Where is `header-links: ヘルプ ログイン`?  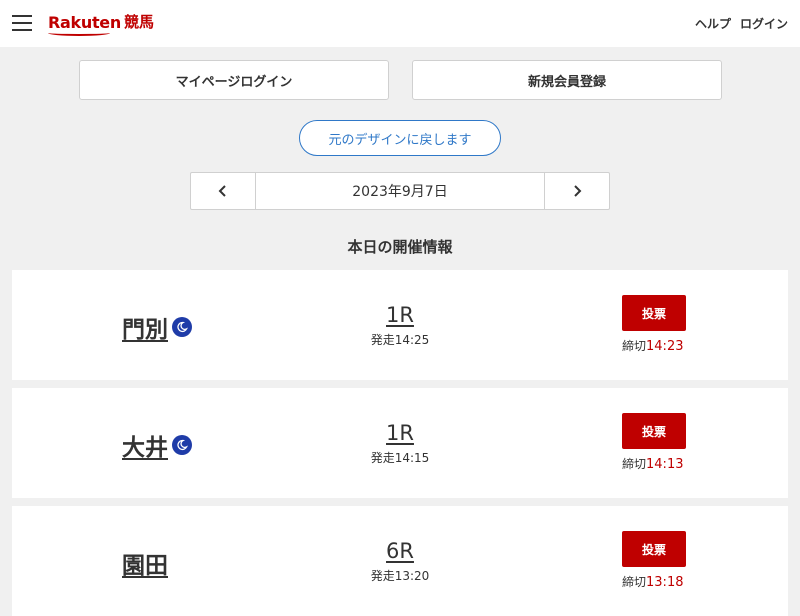 header-links: ヘルプ ログイン is located at coordinates (741, 23).